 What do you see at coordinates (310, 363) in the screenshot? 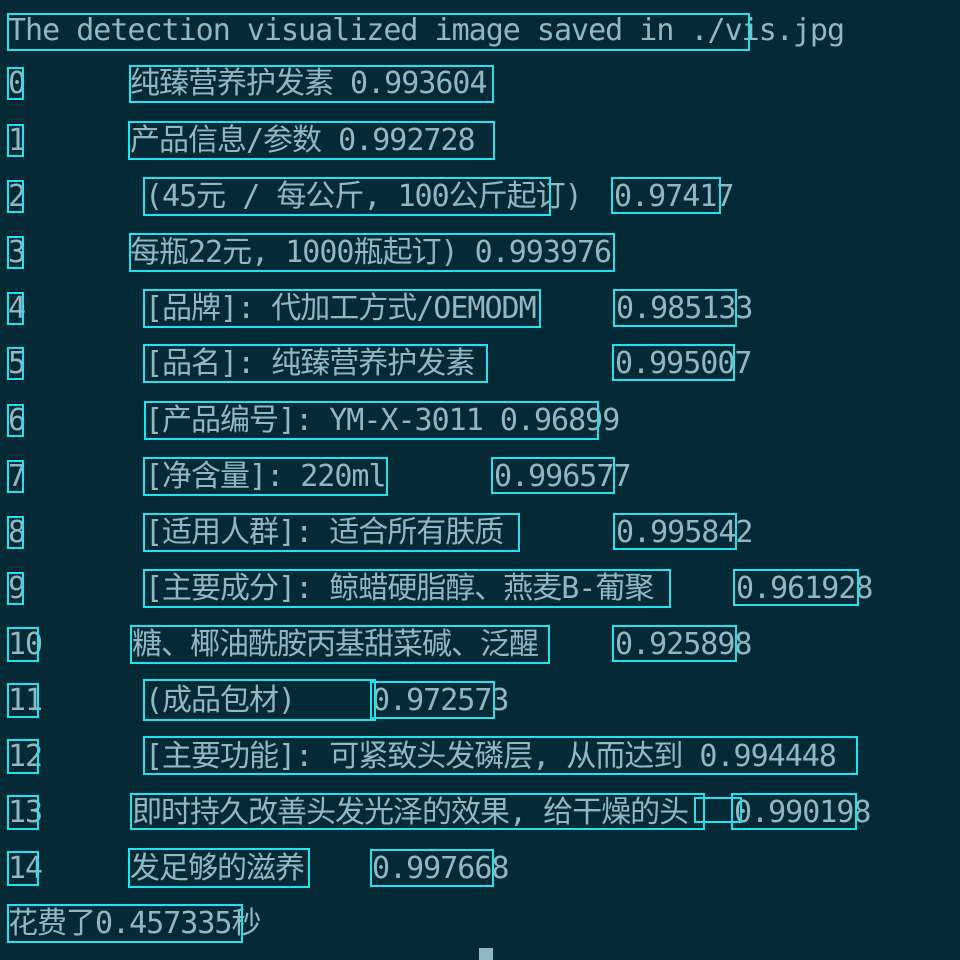
I see `row-text: [品名]: 纯臻营养护发素` at bounding box center [310, 363].